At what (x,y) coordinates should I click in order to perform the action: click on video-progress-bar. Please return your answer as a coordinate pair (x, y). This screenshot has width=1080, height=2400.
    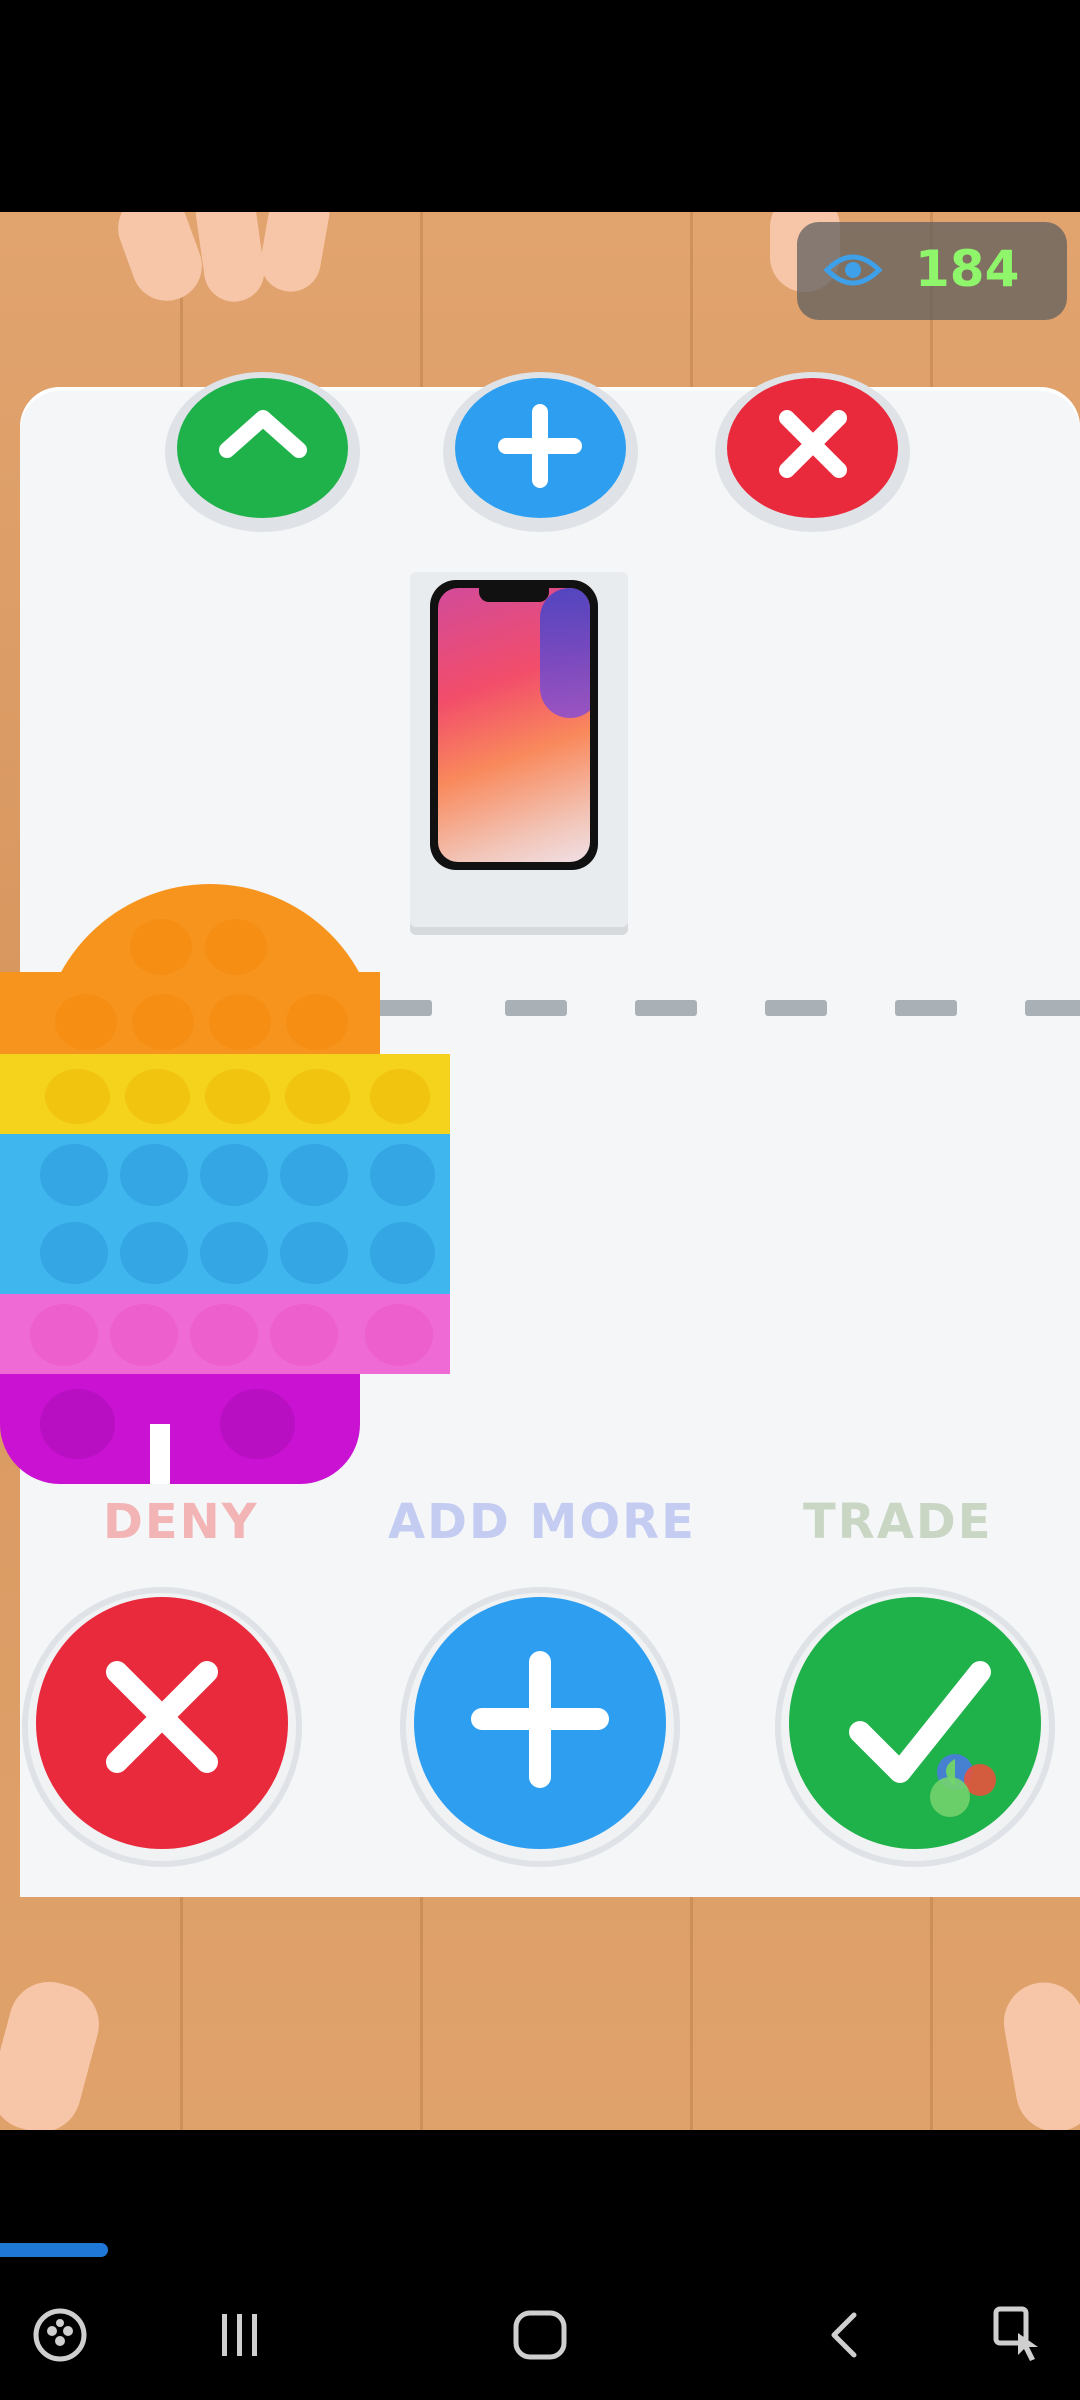
    Looking at the image, I should click on (540, 2250).